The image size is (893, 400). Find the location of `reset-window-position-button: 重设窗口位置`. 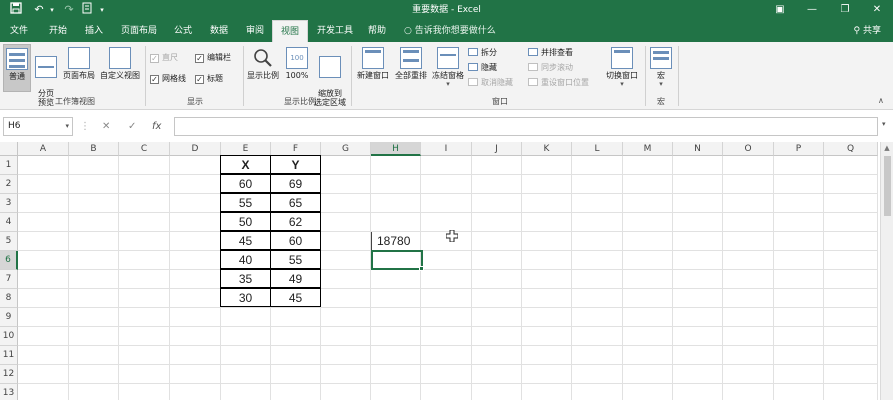

reset-window-position-button: 重设窗口位置 is located at coordinates (558, 83).